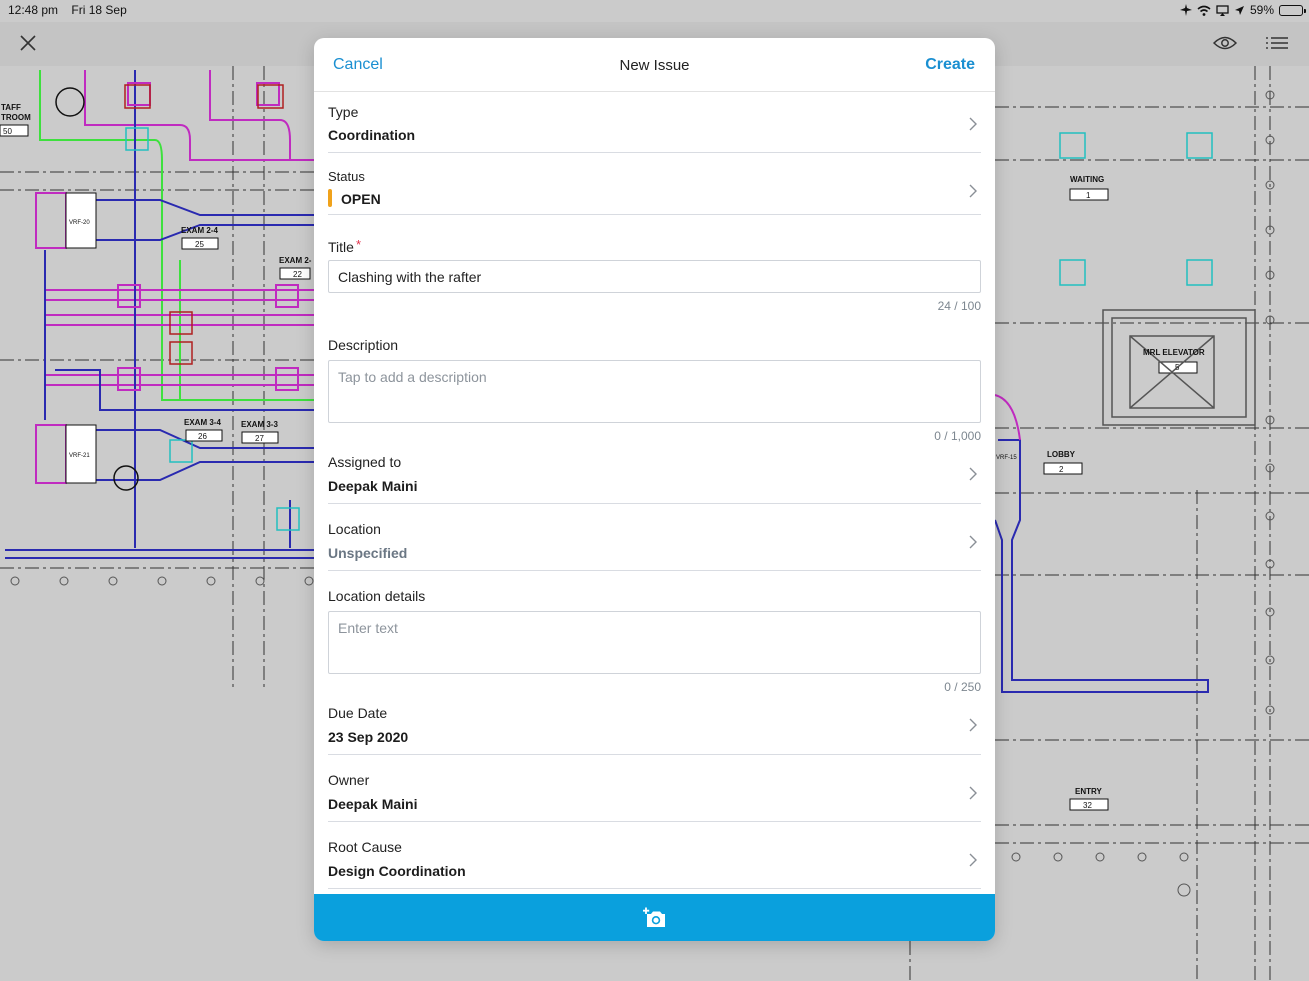 The width and height of the screenshot is (1309, 981). I want to click on eye-icon, so click(1225, 43).